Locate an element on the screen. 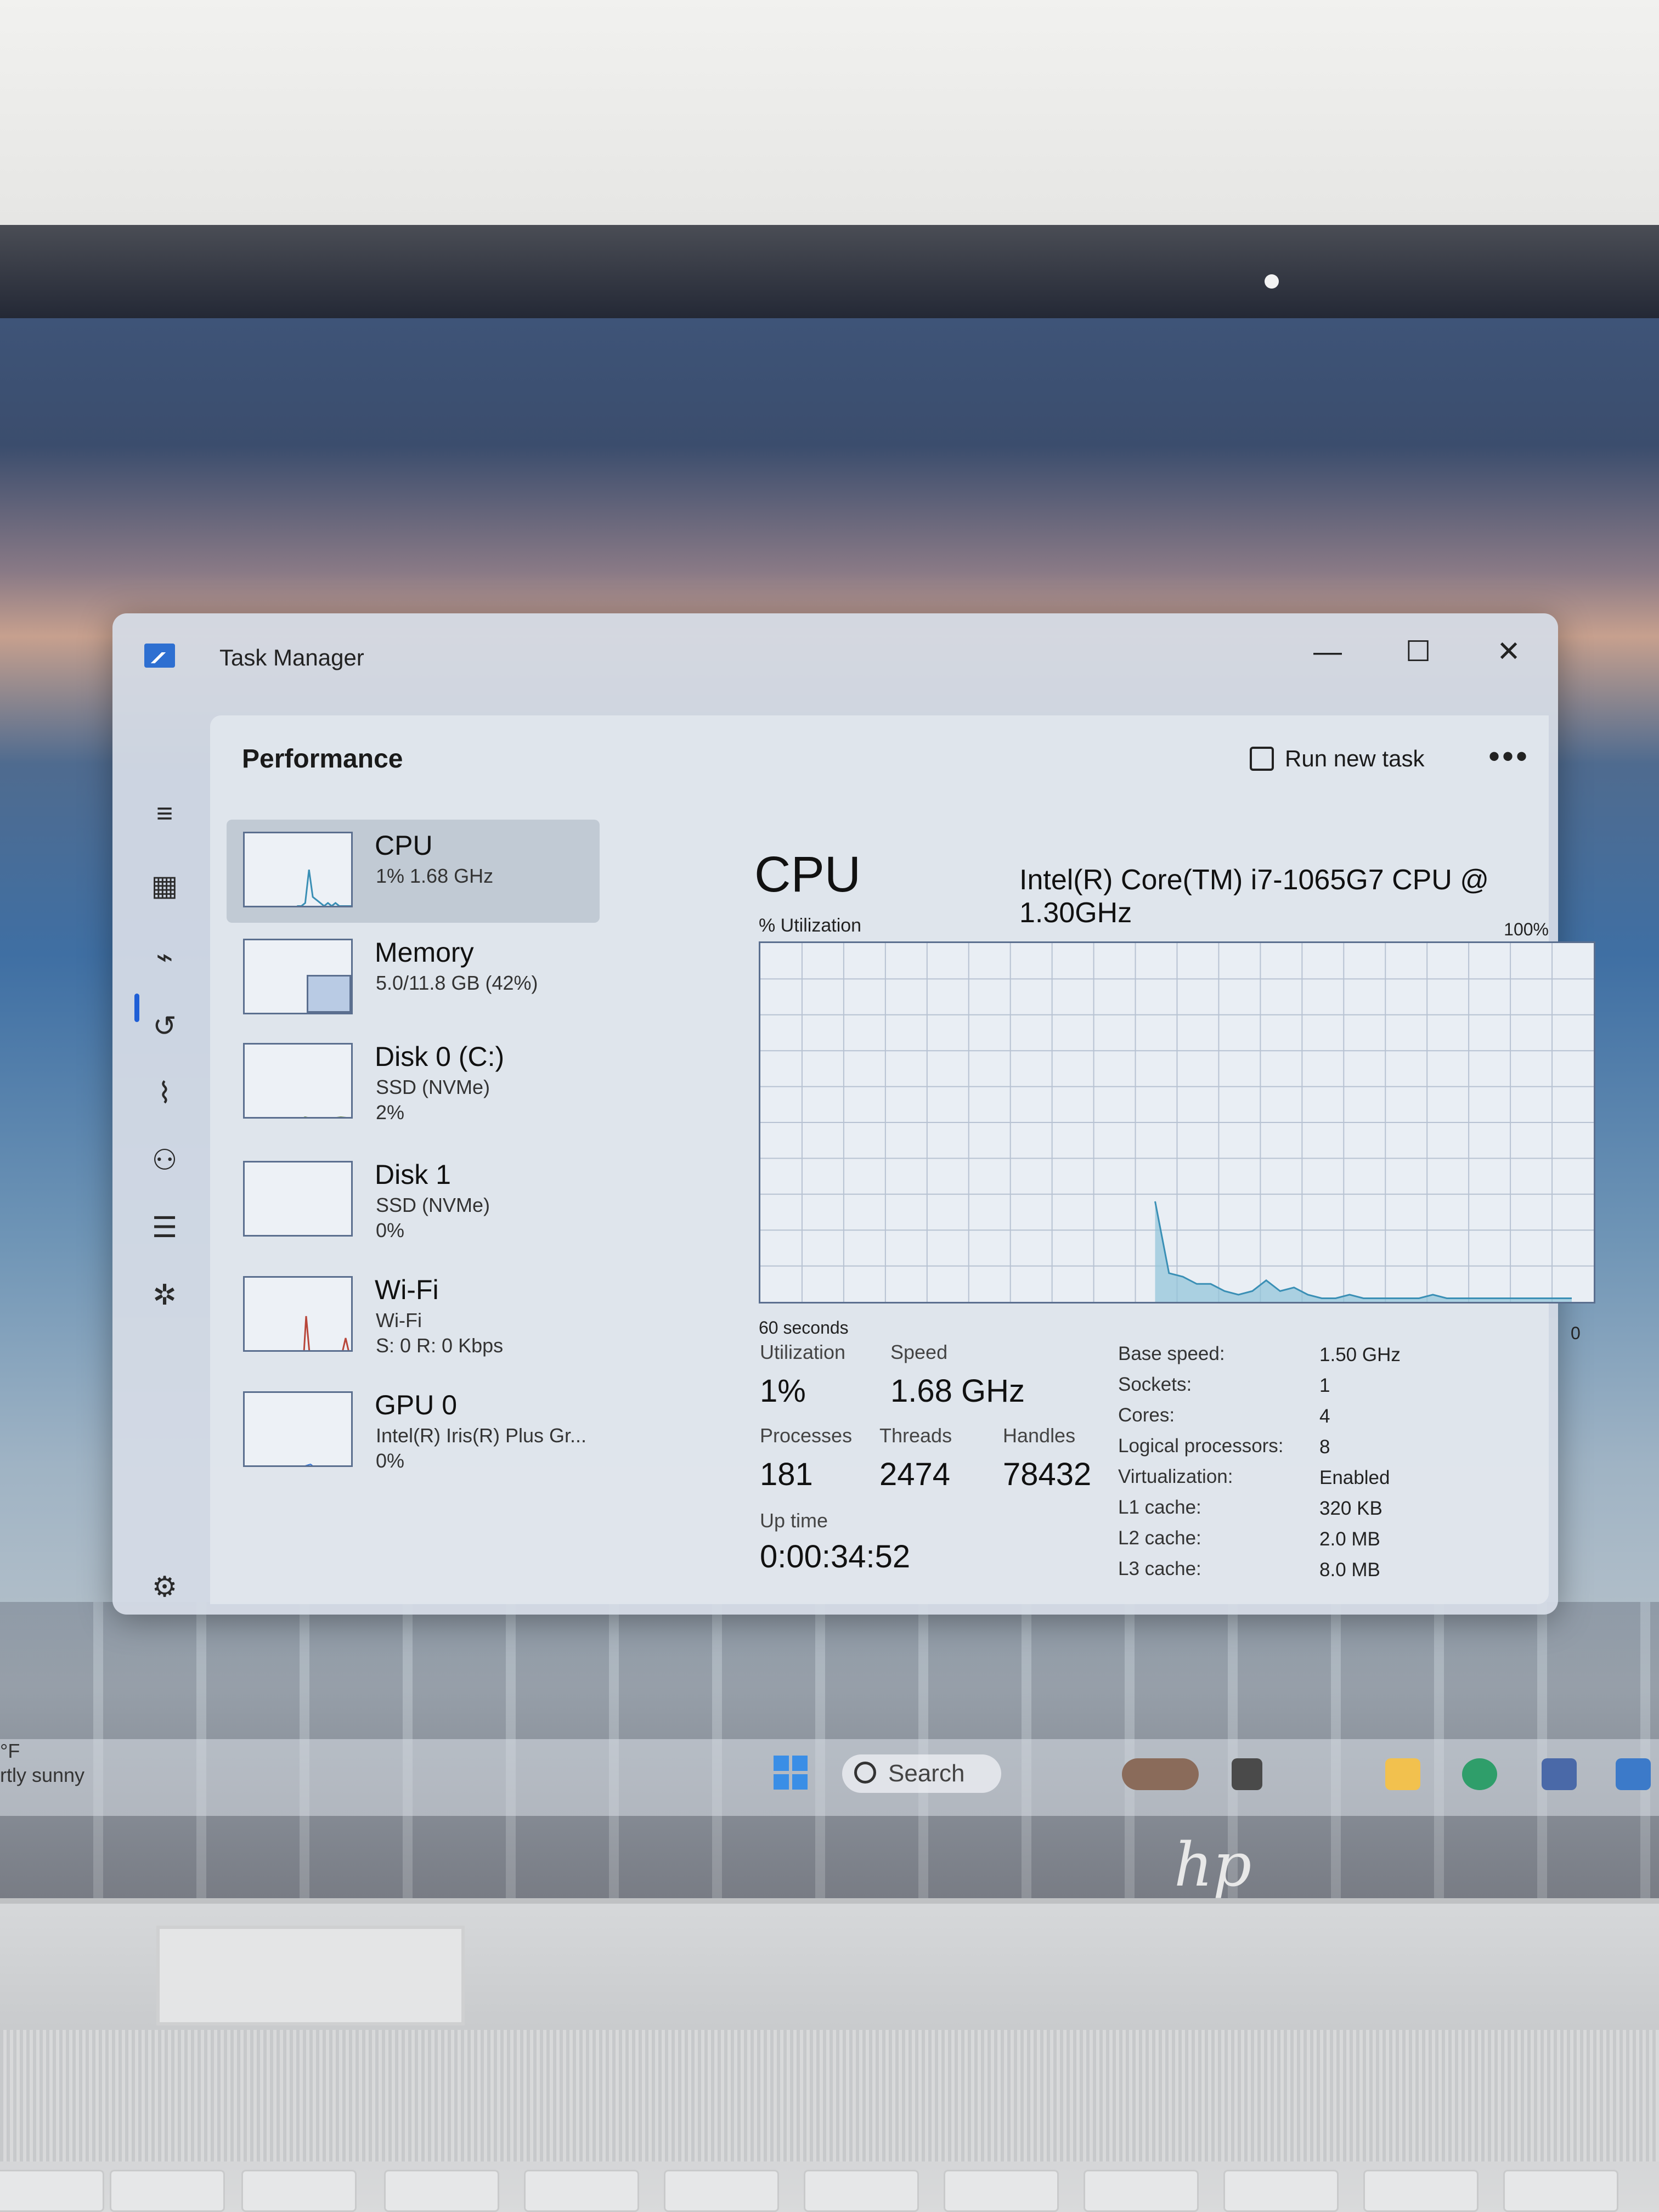 The image size is (1659, 2212). weather-widget: °F rtly sunny is located at coordinates (42, 1763).